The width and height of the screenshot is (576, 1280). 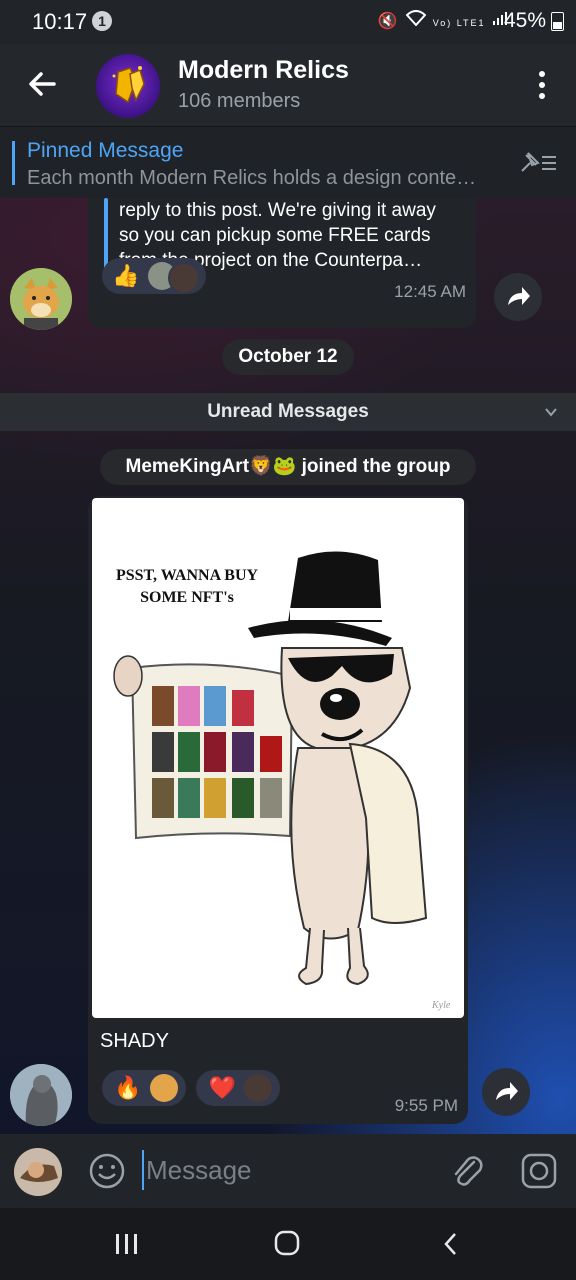 What do you see at coordinates (102, 21) in the screenshot?
I see `notification-count-badge: 1` at bounding box center [102, 21].